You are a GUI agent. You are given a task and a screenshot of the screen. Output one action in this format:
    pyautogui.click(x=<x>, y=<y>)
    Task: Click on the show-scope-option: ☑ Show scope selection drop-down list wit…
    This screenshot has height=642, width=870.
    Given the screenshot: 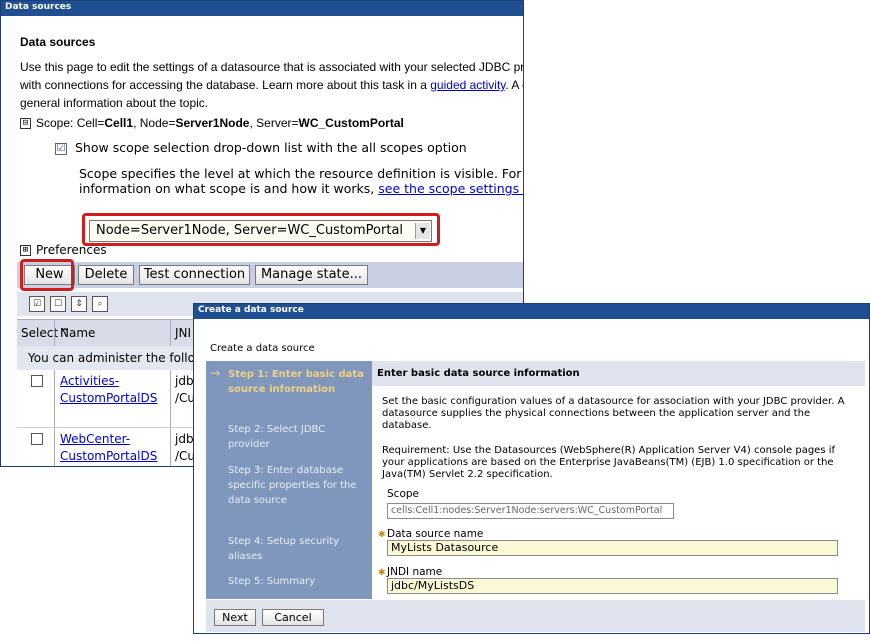 What is the action you would take?
    pyautogui.click(x=261, y=147)
    